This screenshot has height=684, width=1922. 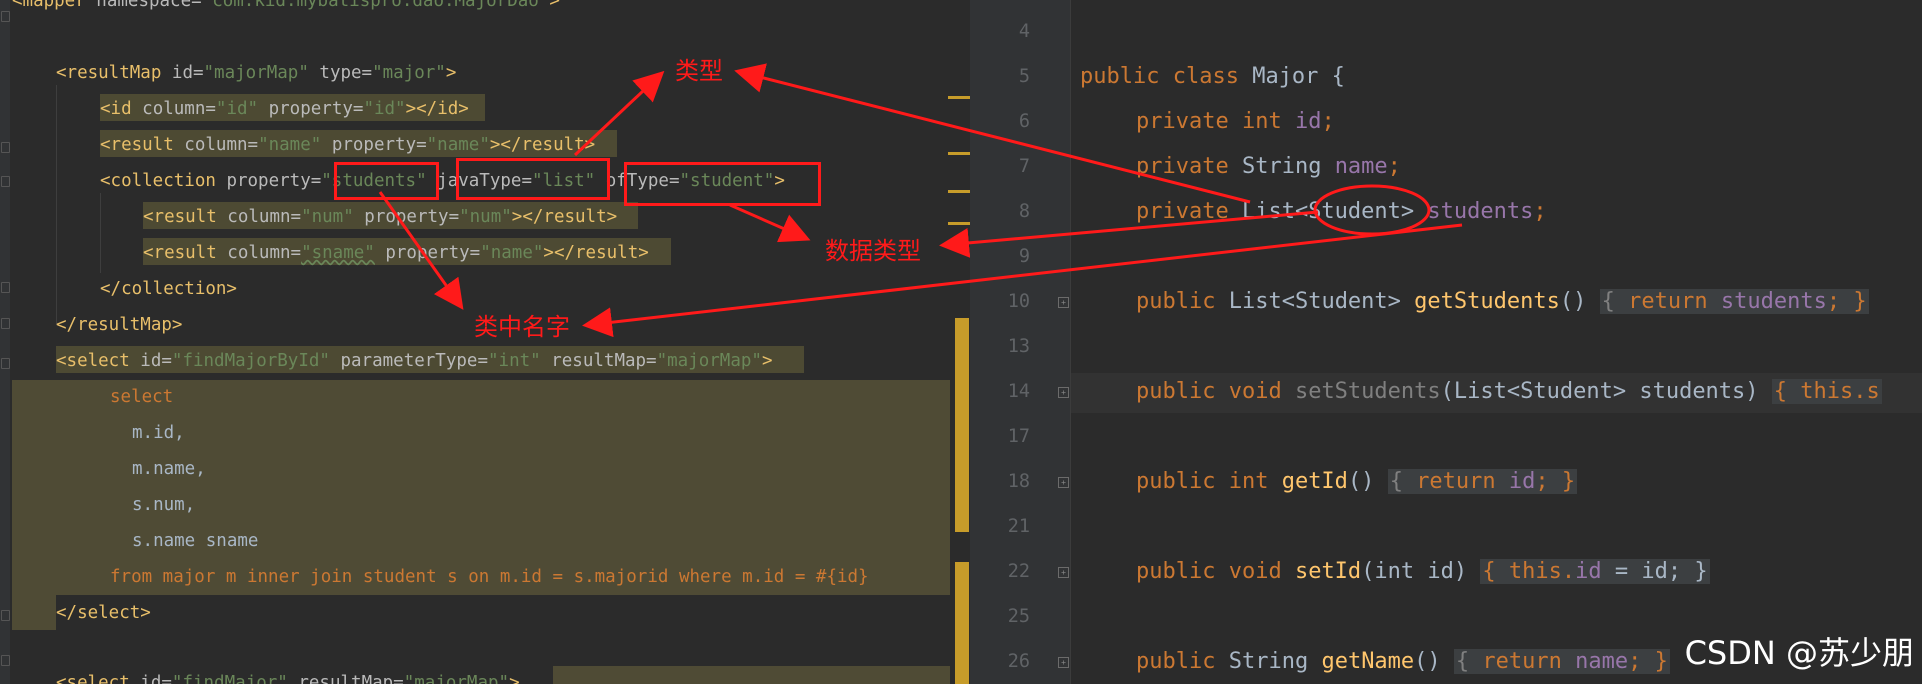 What do you see at coordinates (34, 612) in the screenshot?
I see `selection-block-end` at bounding box center [34, 612].